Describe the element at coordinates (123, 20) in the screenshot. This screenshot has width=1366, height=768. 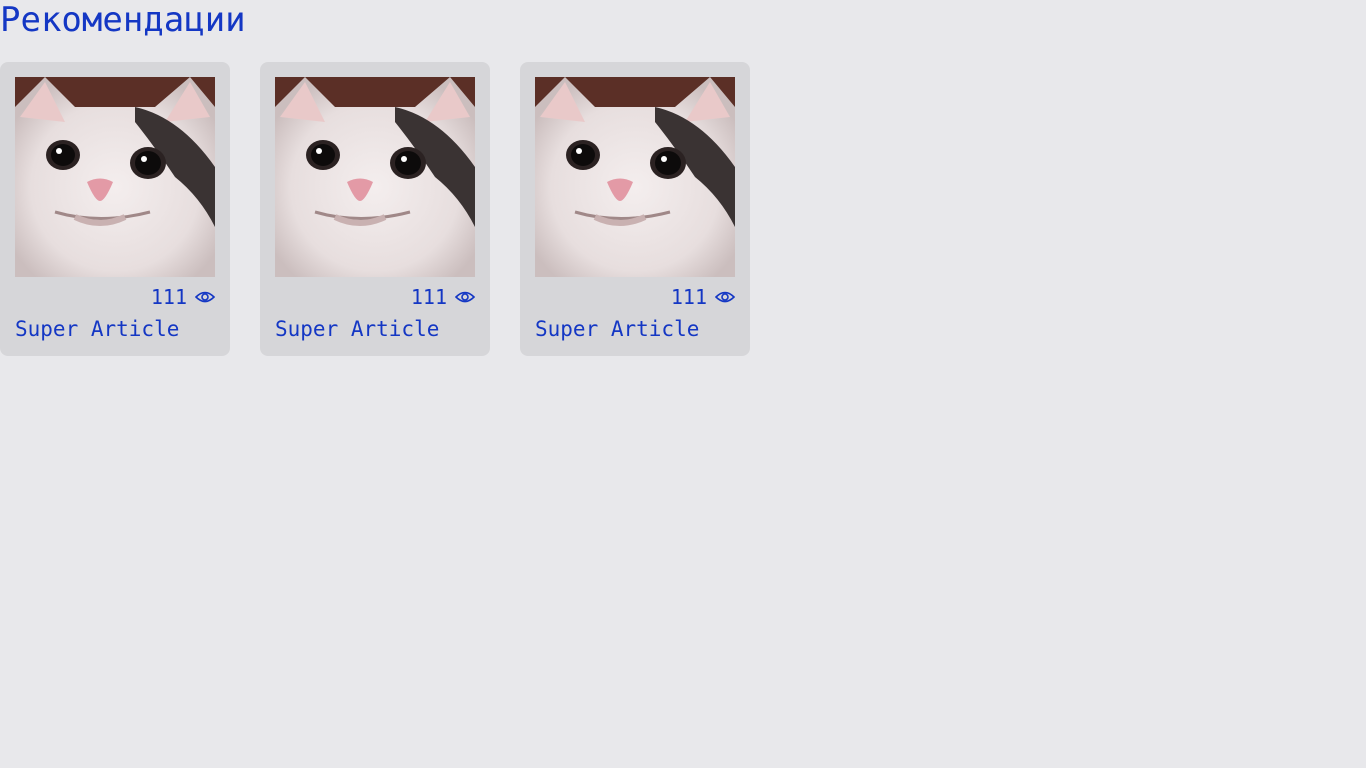
I see `page-title: Рекомендации` at that location.